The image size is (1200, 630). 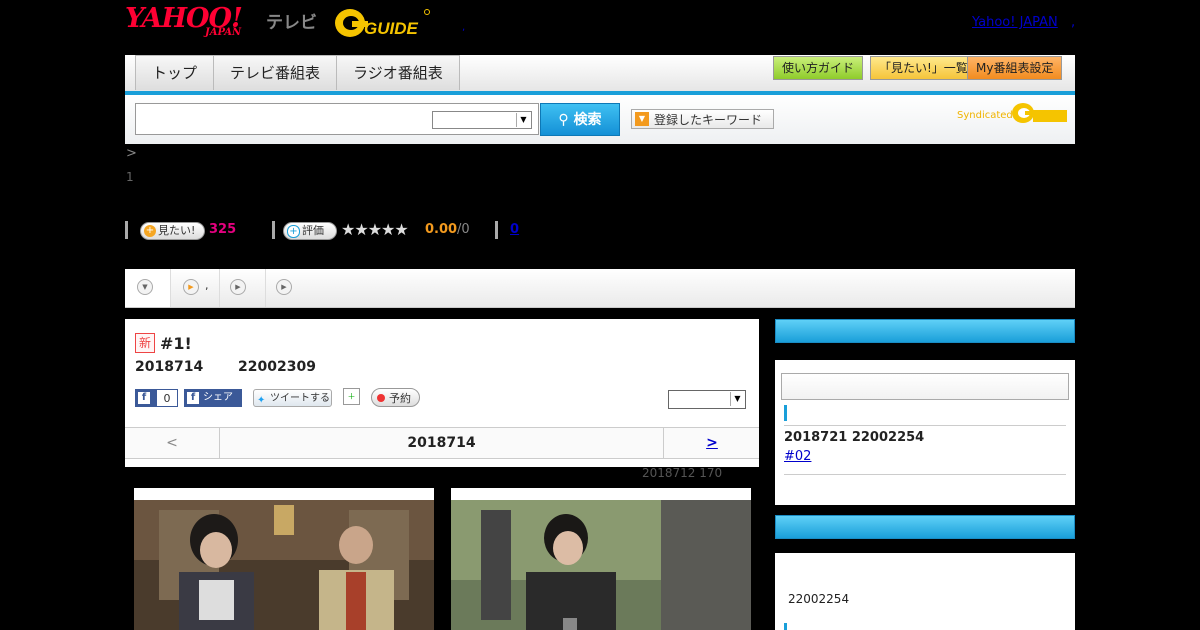 What do you see at coordinates (514, 229) in the screenshot?
I see `review-count-link: 0` at bounding box center [514, 229].